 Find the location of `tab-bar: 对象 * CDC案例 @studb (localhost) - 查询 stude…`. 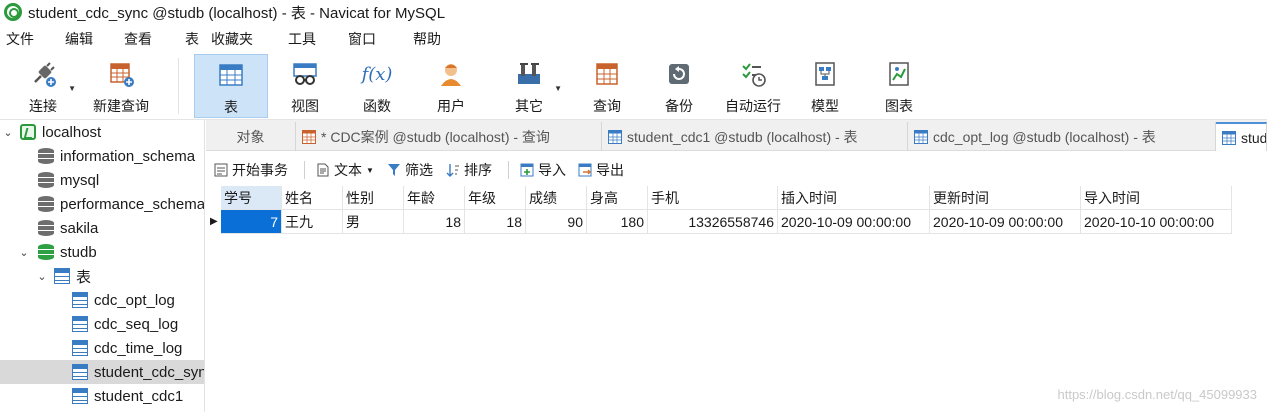

tab-bar: 对象 * CDC案例 @studb (localhost) - 查询 stude… is located at coordinates (736, 135).